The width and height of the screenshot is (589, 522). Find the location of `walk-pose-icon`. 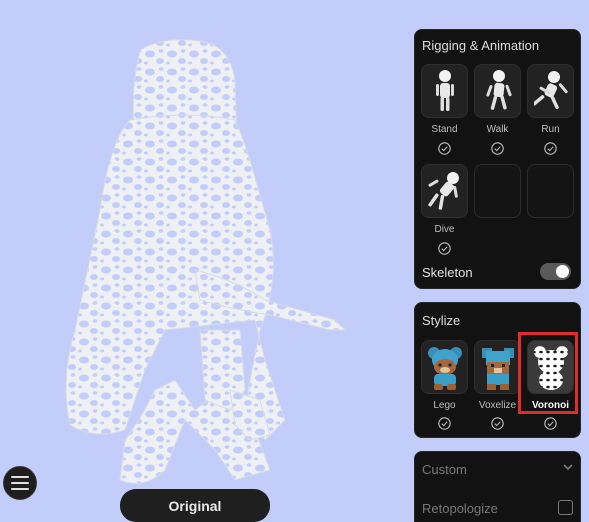

walk-pose-icon is located at coordinates (498, 90).